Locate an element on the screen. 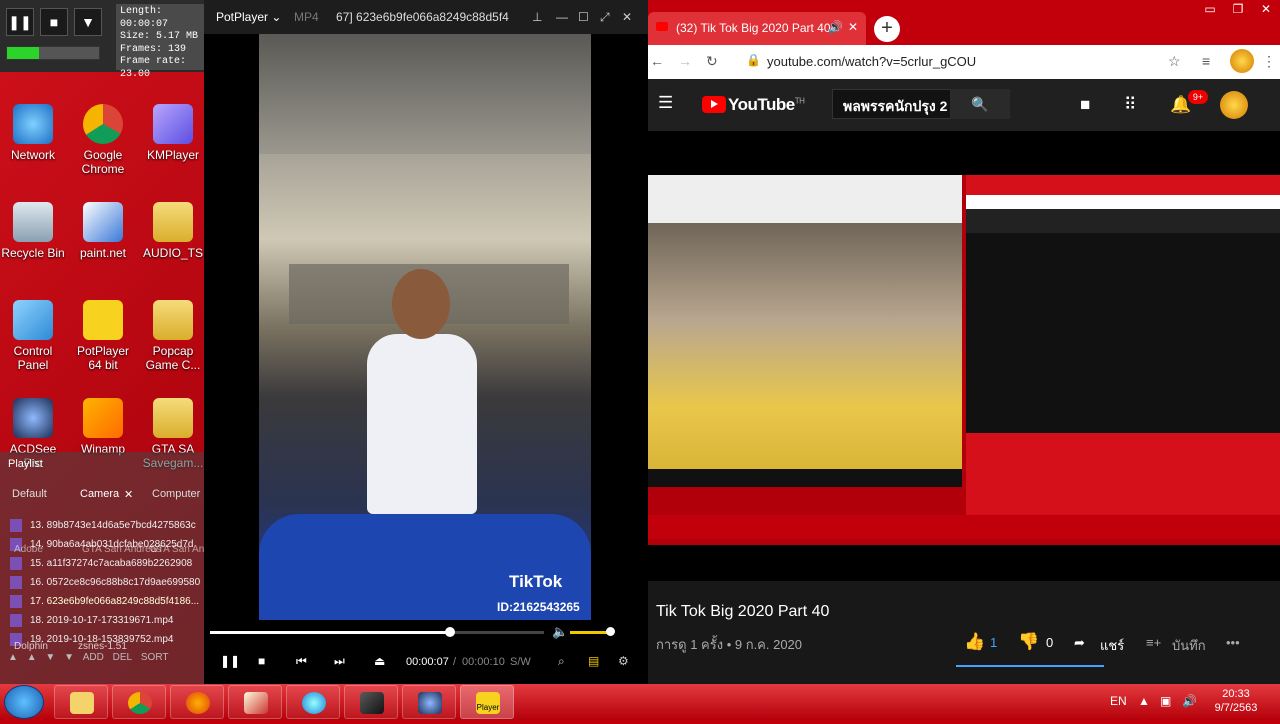 The image size is (1280, 724). list-item: 16. 0572ce8c96c88b8c17d9ae699580 is located at coordinates (107, 582).